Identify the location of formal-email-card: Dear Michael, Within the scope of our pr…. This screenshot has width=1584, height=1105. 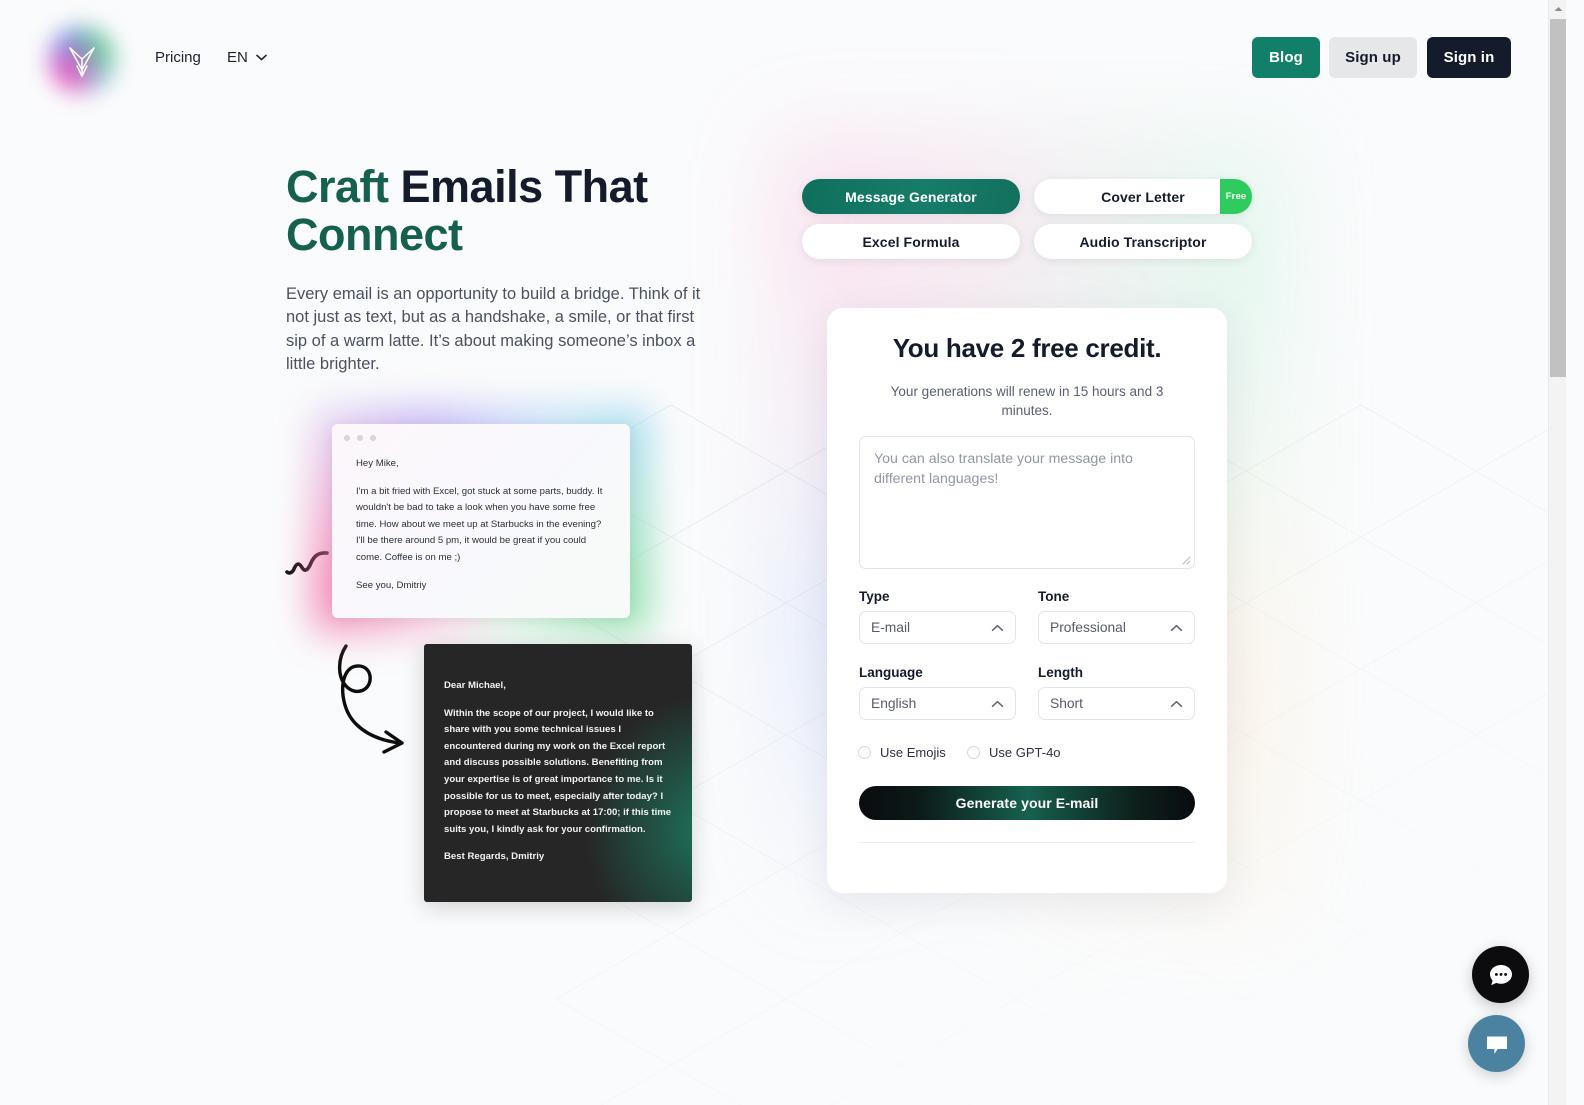
(558, 773).